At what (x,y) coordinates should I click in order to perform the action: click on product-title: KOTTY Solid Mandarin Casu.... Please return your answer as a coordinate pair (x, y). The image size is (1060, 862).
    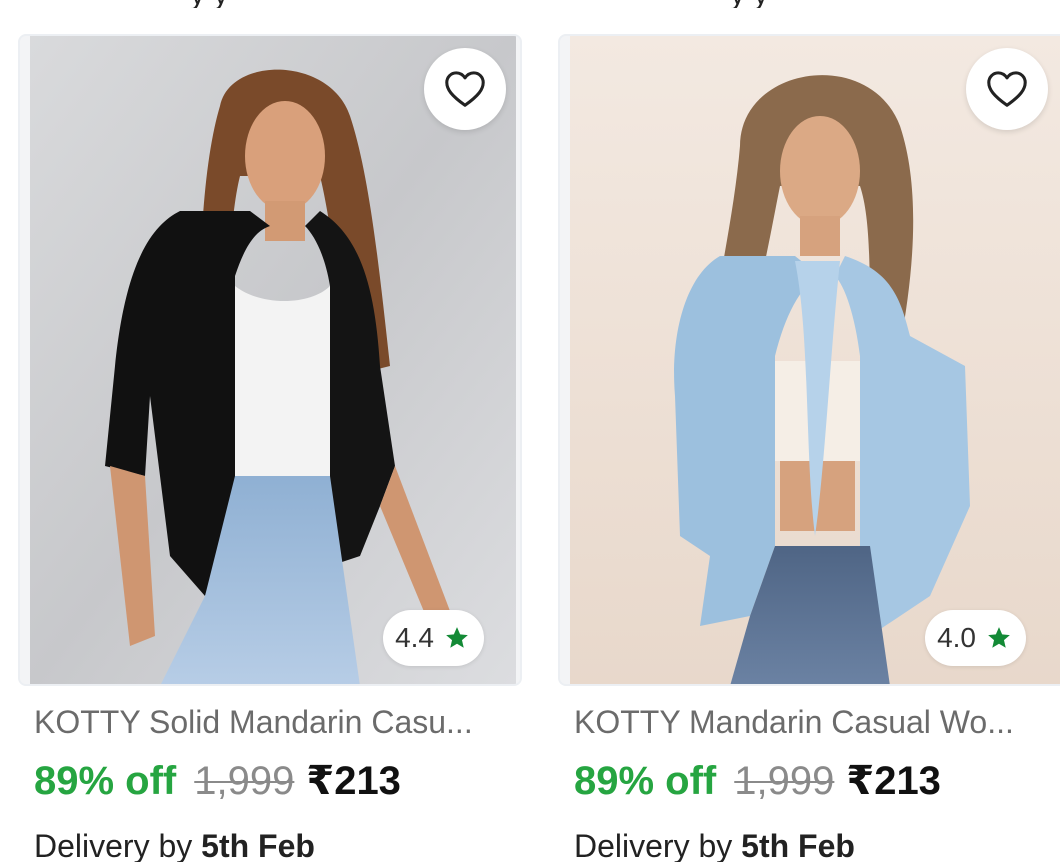
    Looking at the image, I should click on (279, 722).